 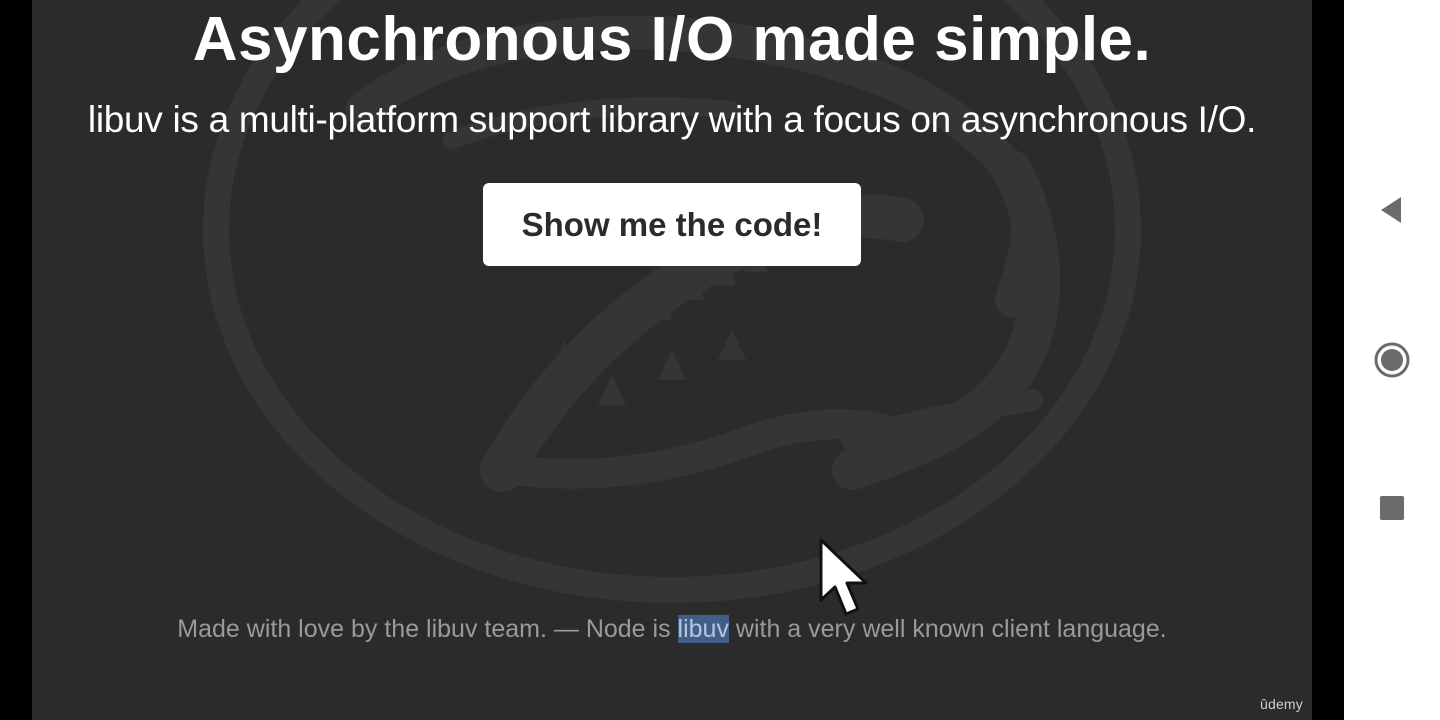 I want to click on recent-apps-button, so click(x=1392, y=508).